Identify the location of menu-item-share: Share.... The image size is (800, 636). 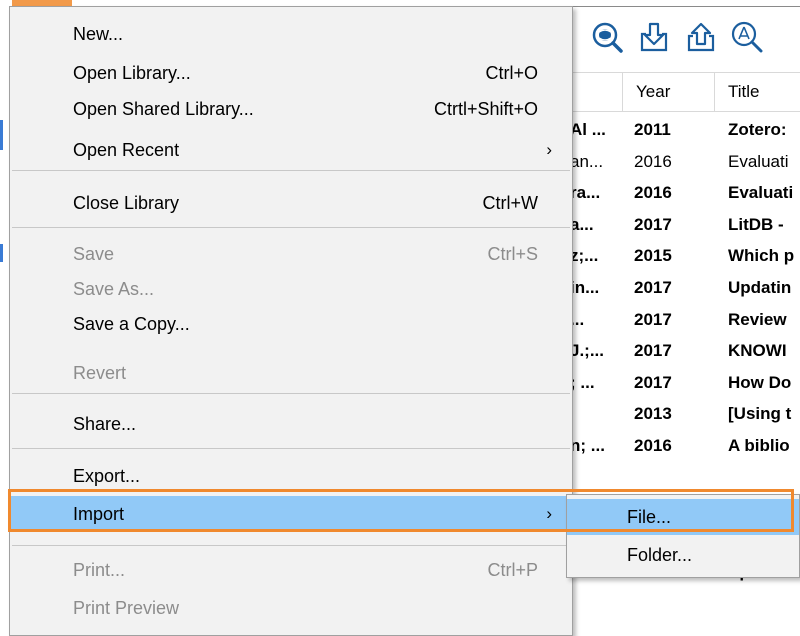
(291, 424).